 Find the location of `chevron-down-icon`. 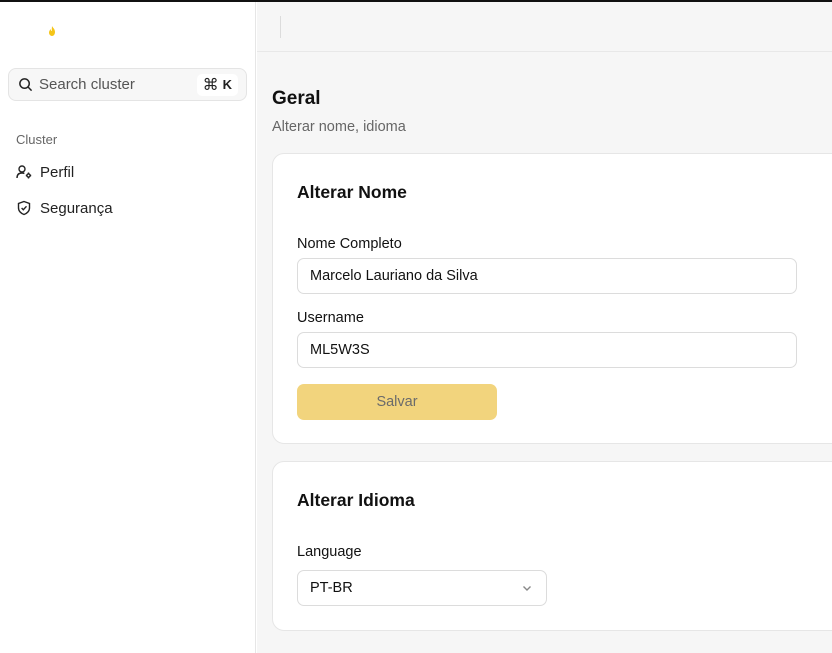

chevron-down-icon is located at coordinates (527, 588).